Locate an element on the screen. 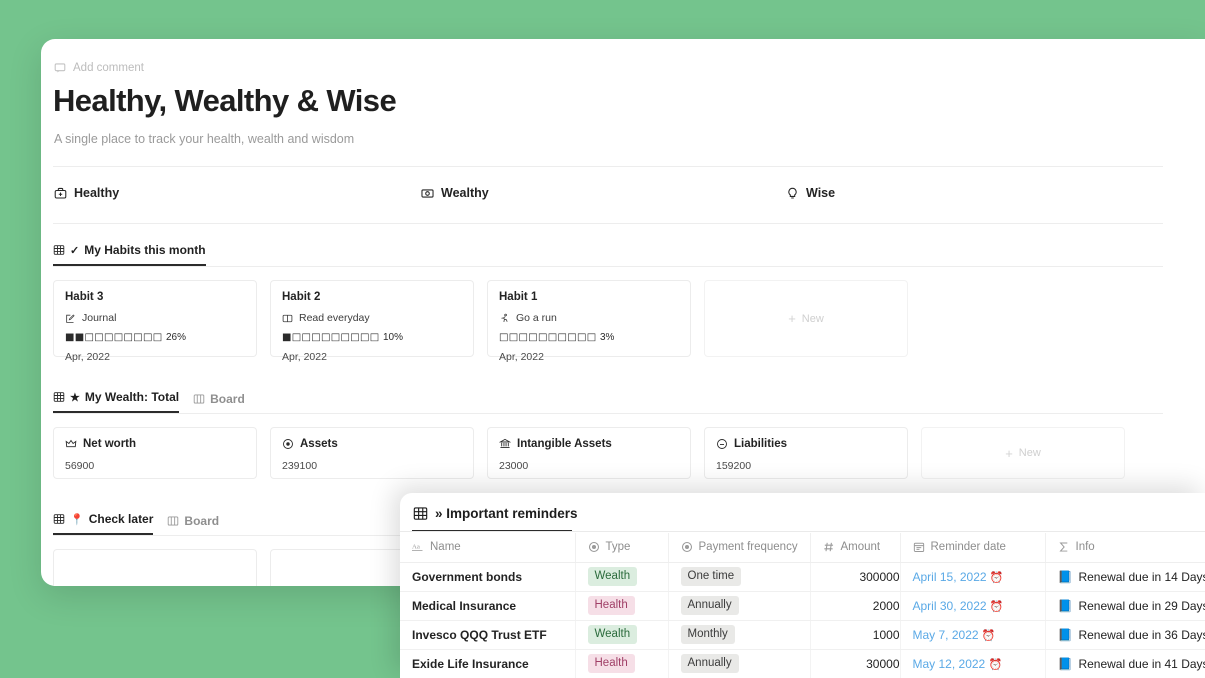  column-header-payment-frequency: Payment frequency is located at coordinates (739, 548).